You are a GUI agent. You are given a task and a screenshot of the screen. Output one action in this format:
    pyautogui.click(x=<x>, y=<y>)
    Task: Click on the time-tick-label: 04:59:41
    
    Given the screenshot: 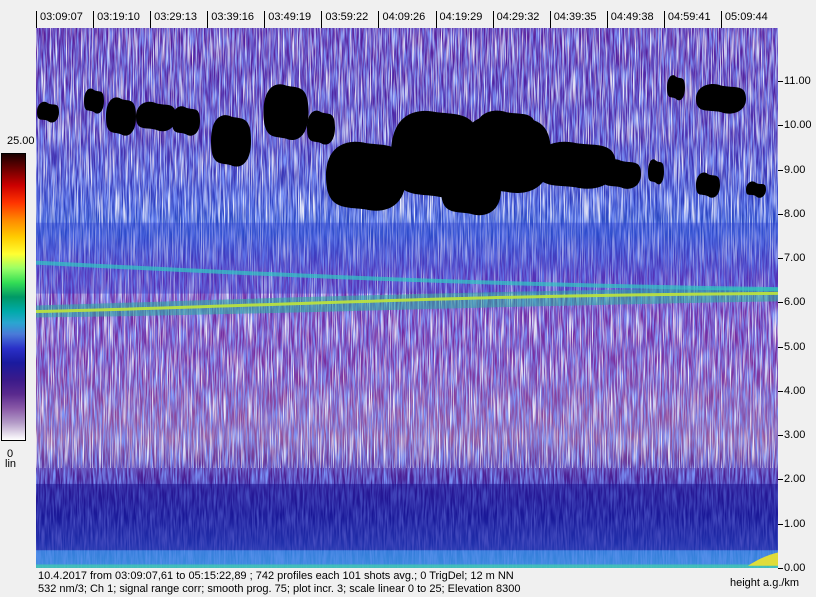 What is the action you would take?
    pyautogui.click(x=689, y=17)
    